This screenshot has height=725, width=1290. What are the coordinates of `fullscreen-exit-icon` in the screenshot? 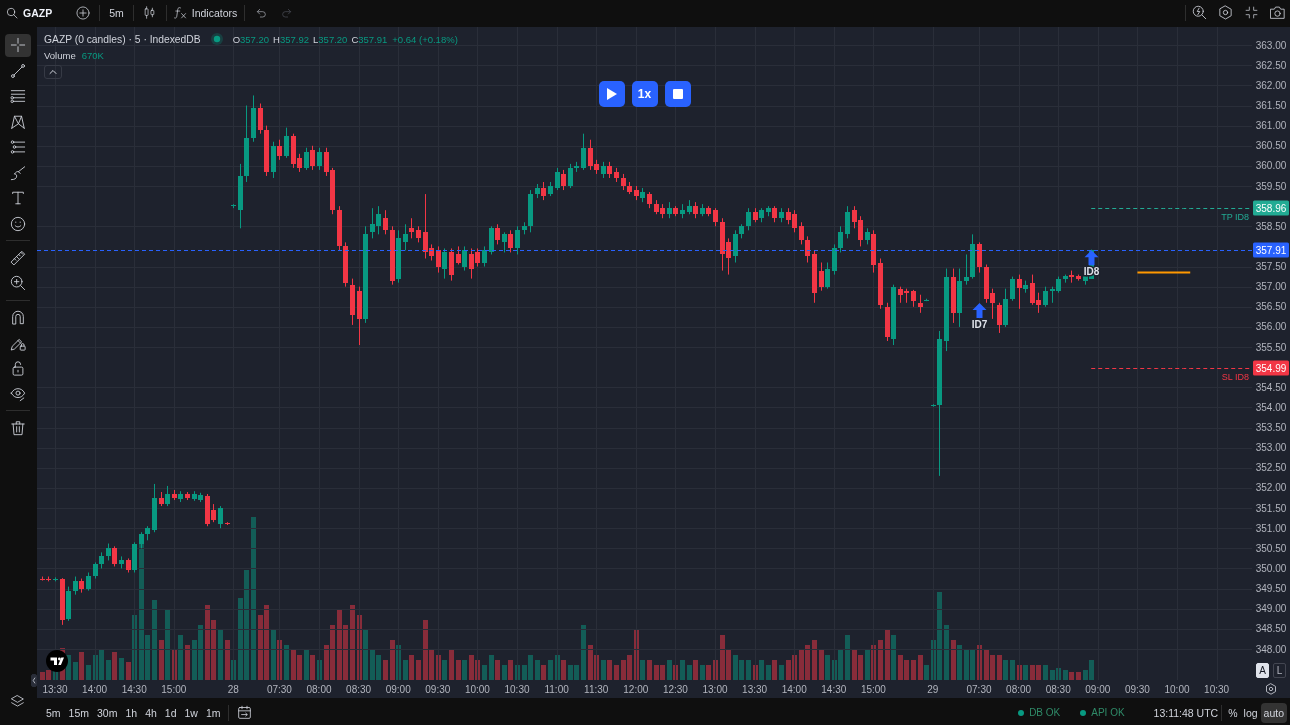 It's located at (1251, 12).